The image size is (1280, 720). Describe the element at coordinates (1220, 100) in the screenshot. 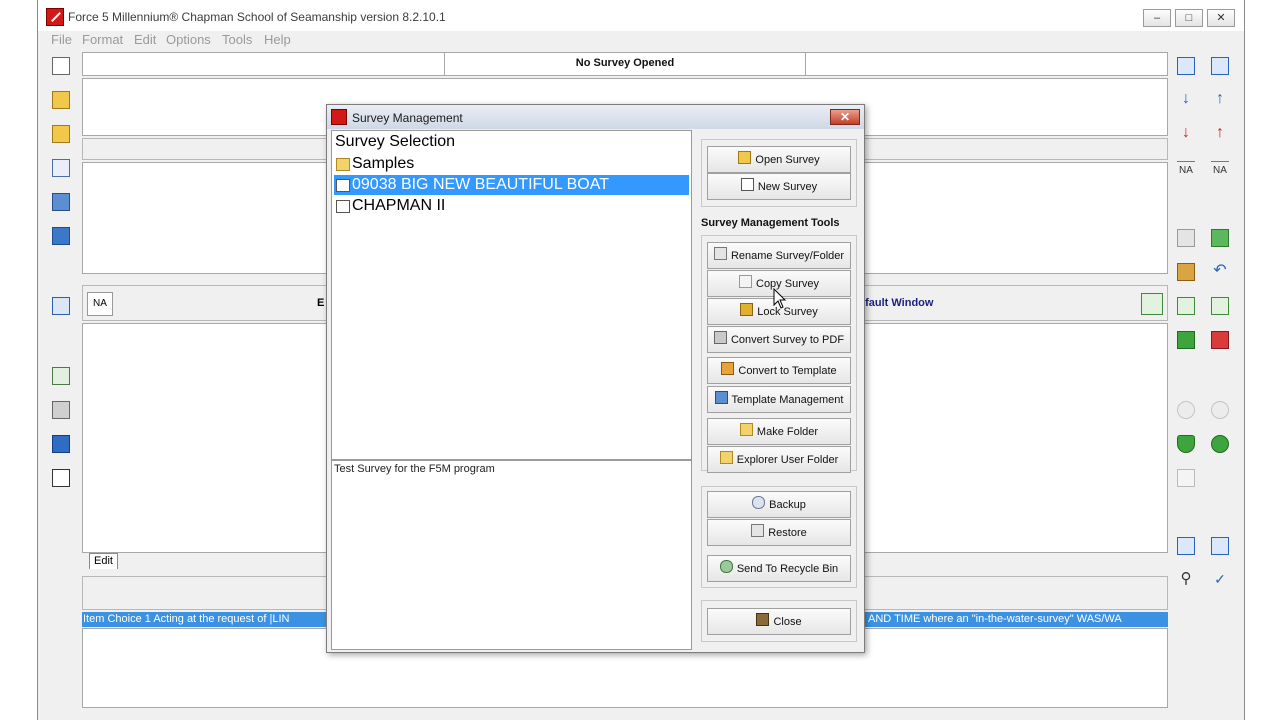

I see `move-up-blue-button: ↑` at that location.